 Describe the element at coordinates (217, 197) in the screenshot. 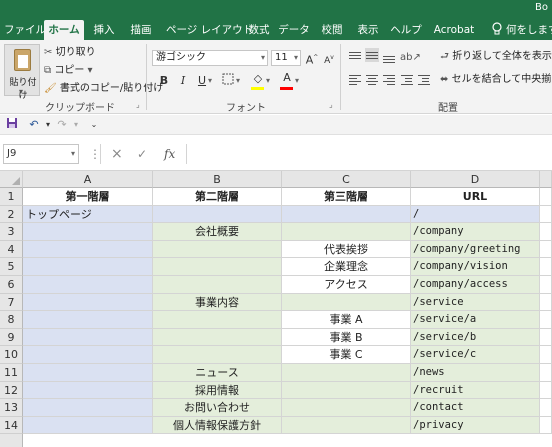

I see `cell-b1: 第二階層` at that location.